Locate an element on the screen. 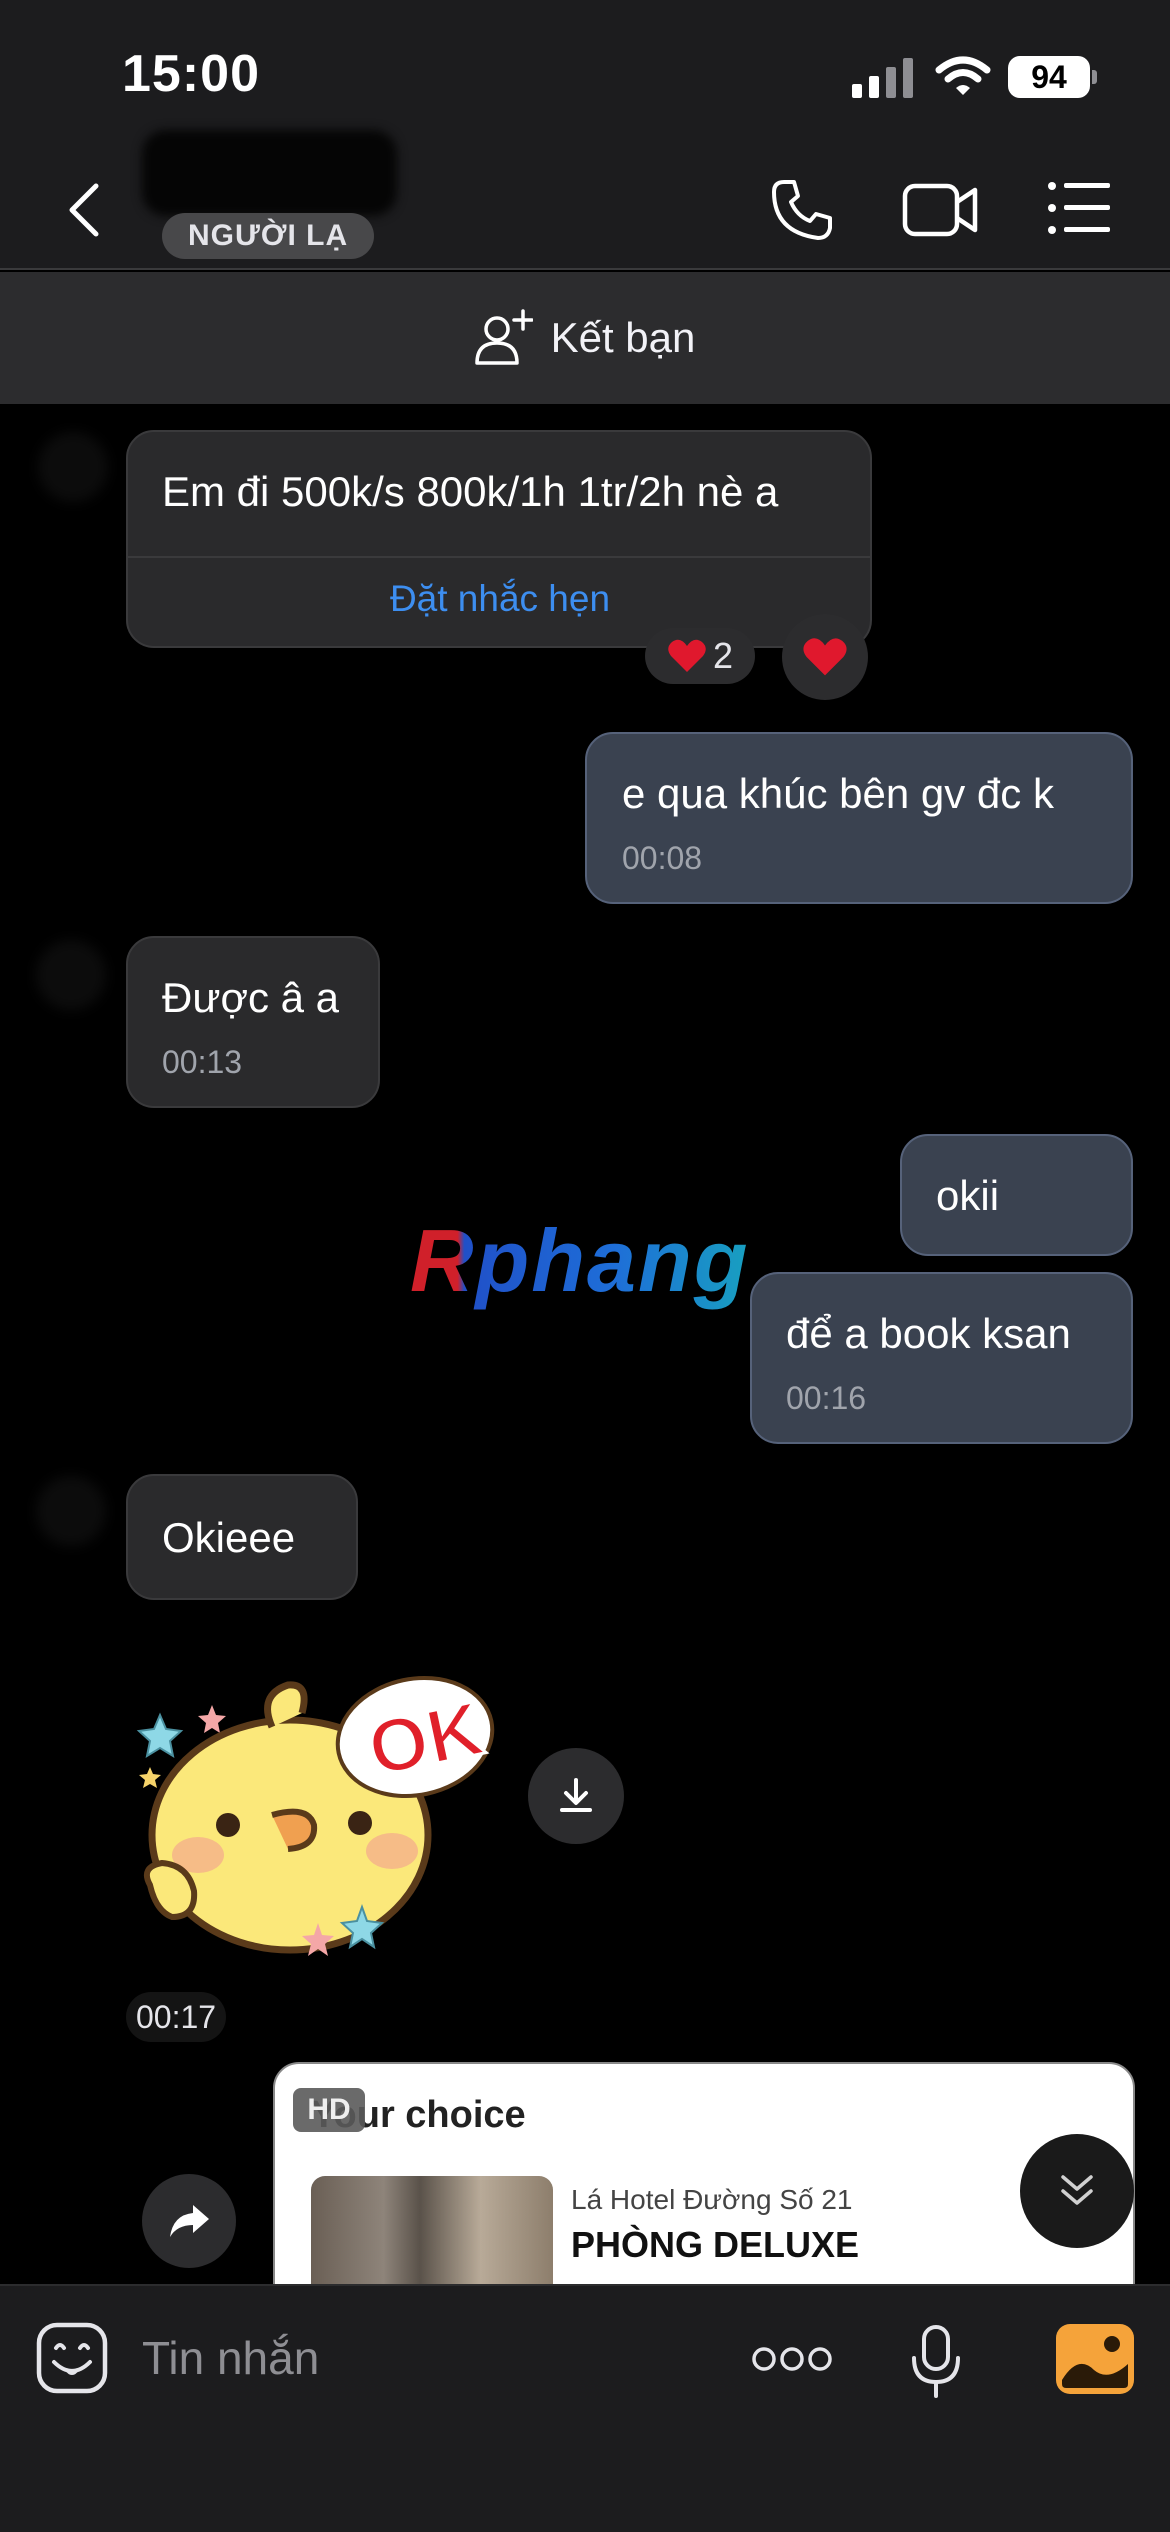 The height and width of the screenshot is (2532, 1170). wifi-icon is located at coordinates (963, 75).